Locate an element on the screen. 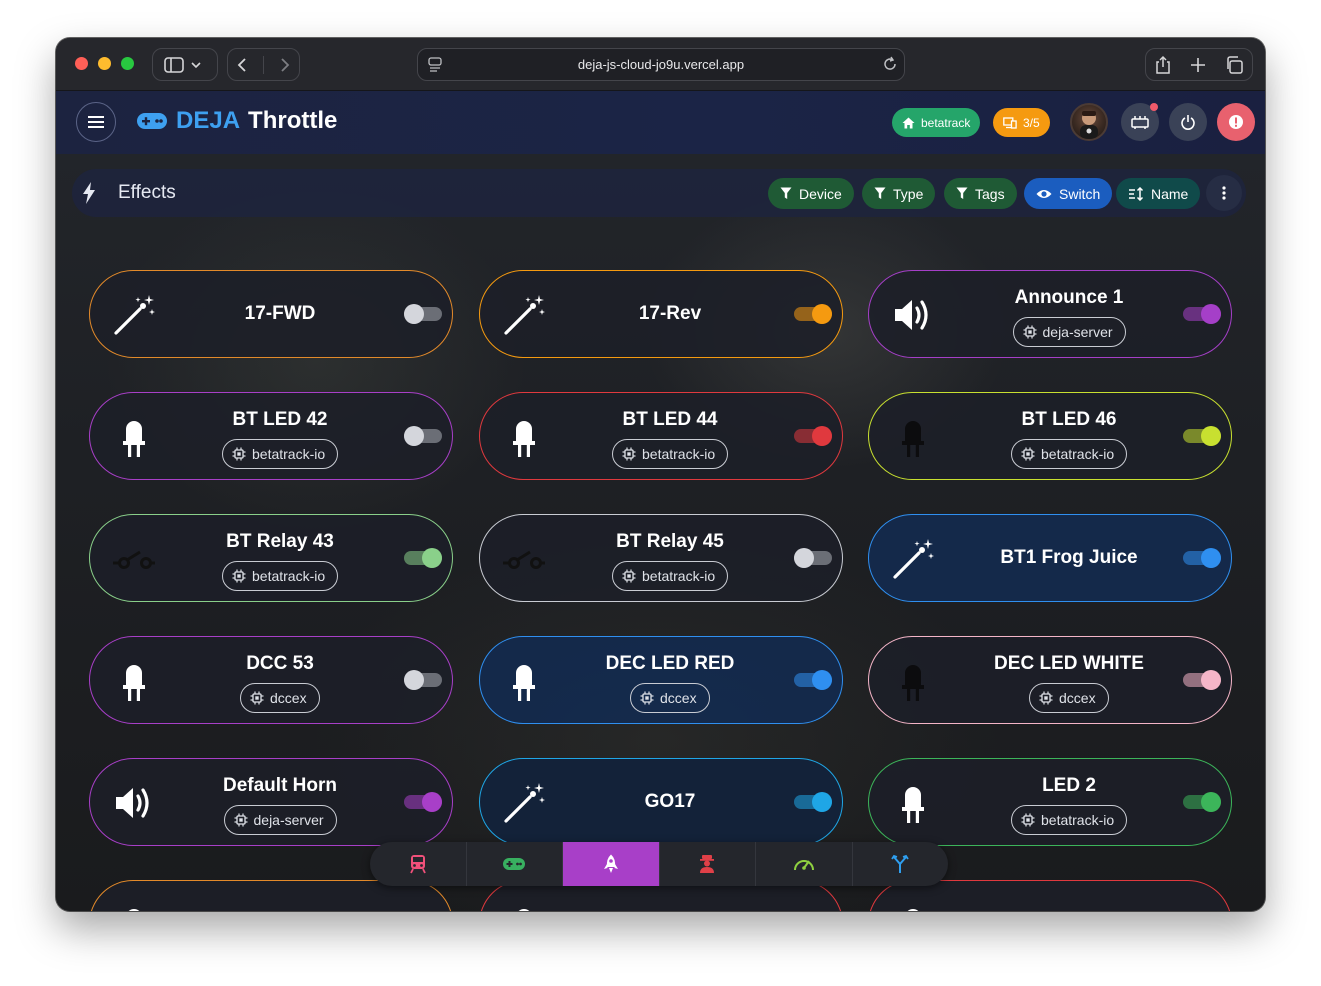 Image resolution: width=1321 pixels, height=986 pixels. effect-card-17-fwd: 17-FWD is located at coordinates (271, 314).